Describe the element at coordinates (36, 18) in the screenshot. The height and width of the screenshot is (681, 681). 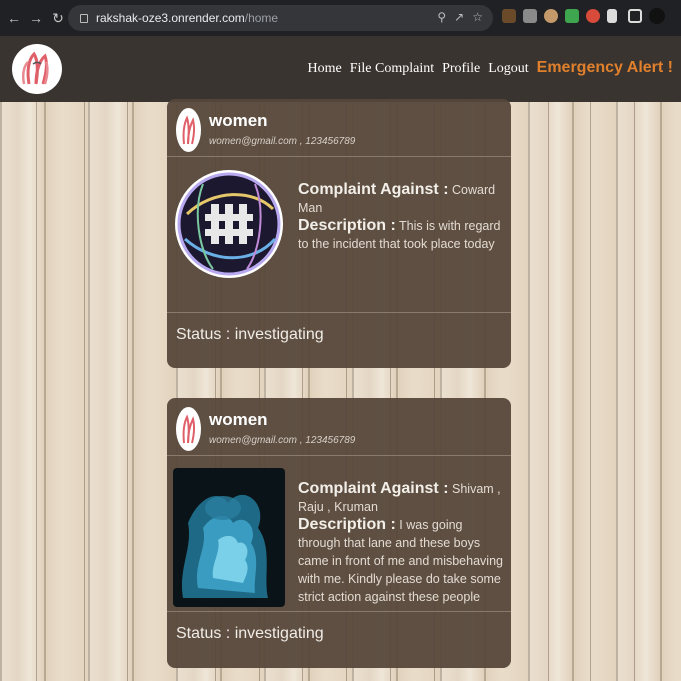
I see `forward-icon: →` at that location.